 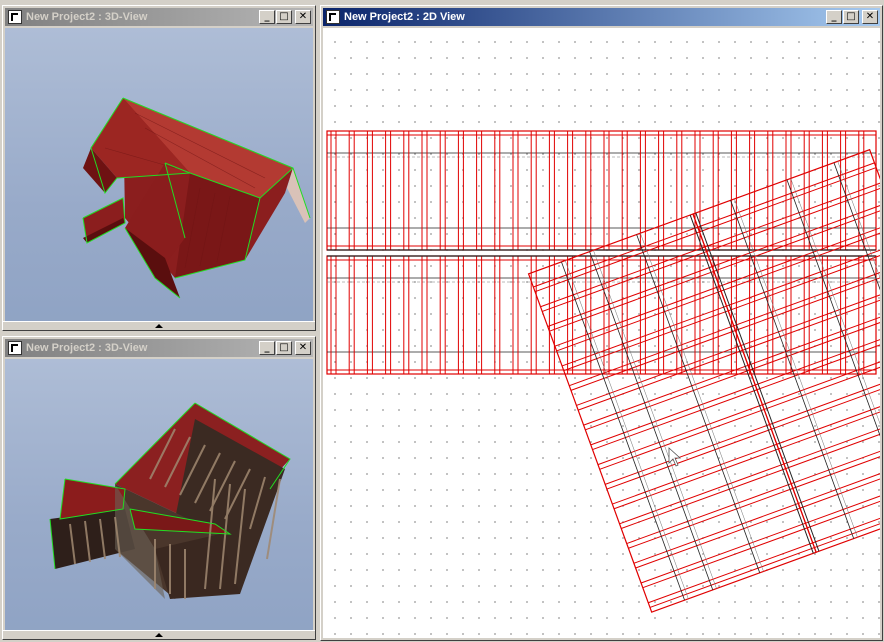 I want to click on view3d-bottom-titlebar: New Project2 : 3D-View _ □ ✕, so click(x=159, y=348).